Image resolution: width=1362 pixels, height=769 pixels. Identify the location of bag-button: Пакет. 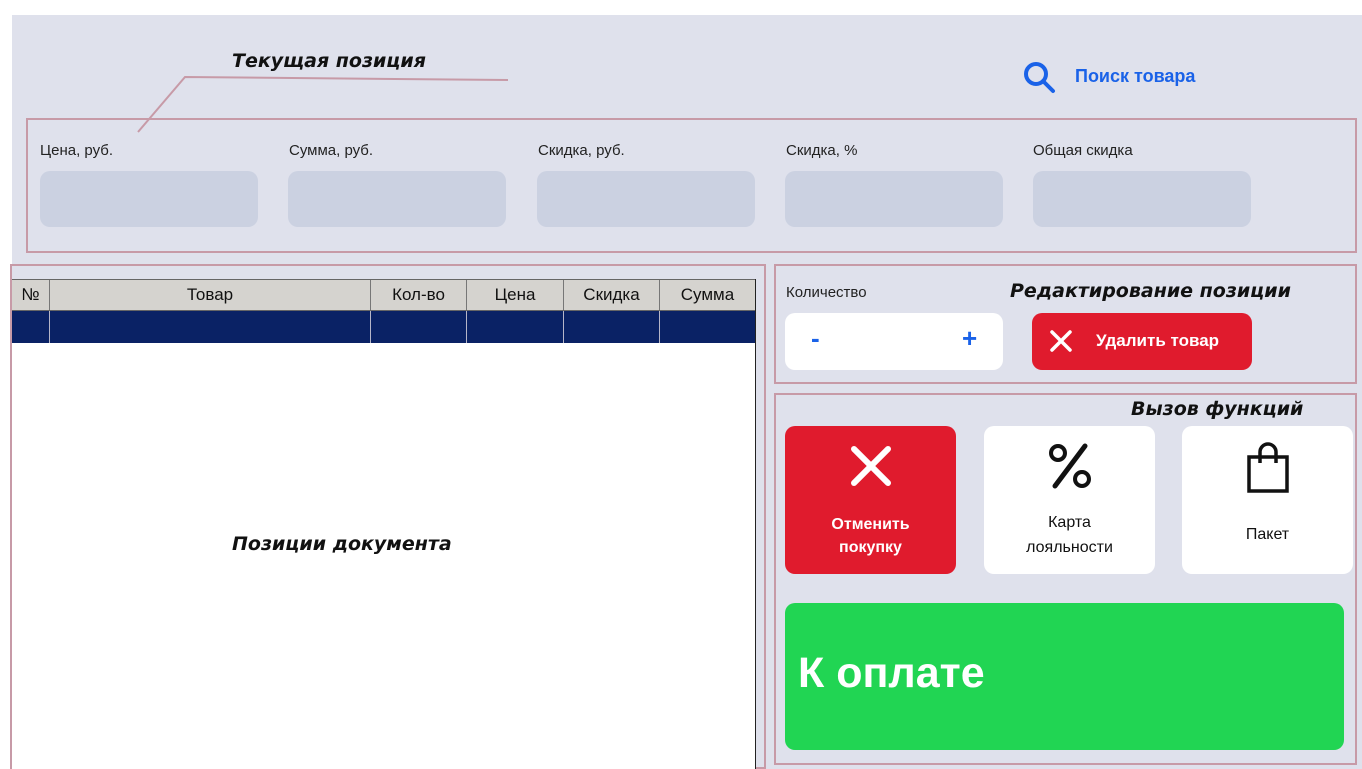
(1267, 500).